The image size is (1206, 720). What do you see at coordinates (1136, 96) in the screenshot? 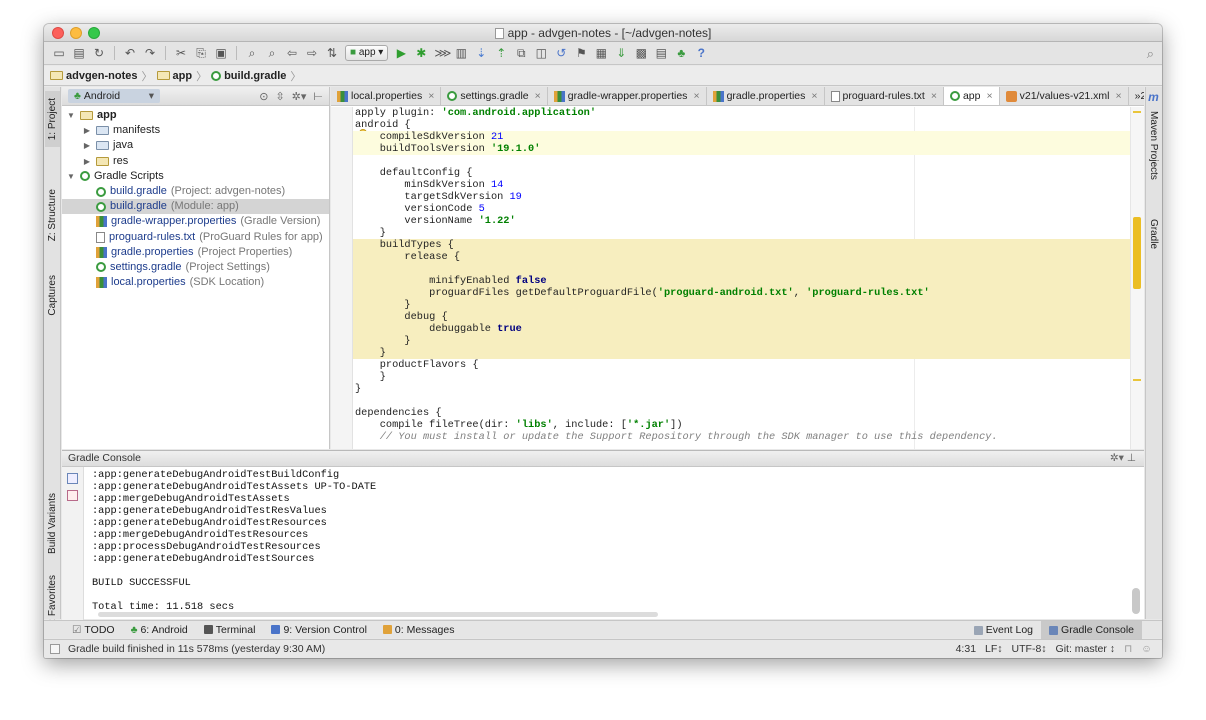
I see `tab-overflow-button: »2` at bounding box center [1136, 96].